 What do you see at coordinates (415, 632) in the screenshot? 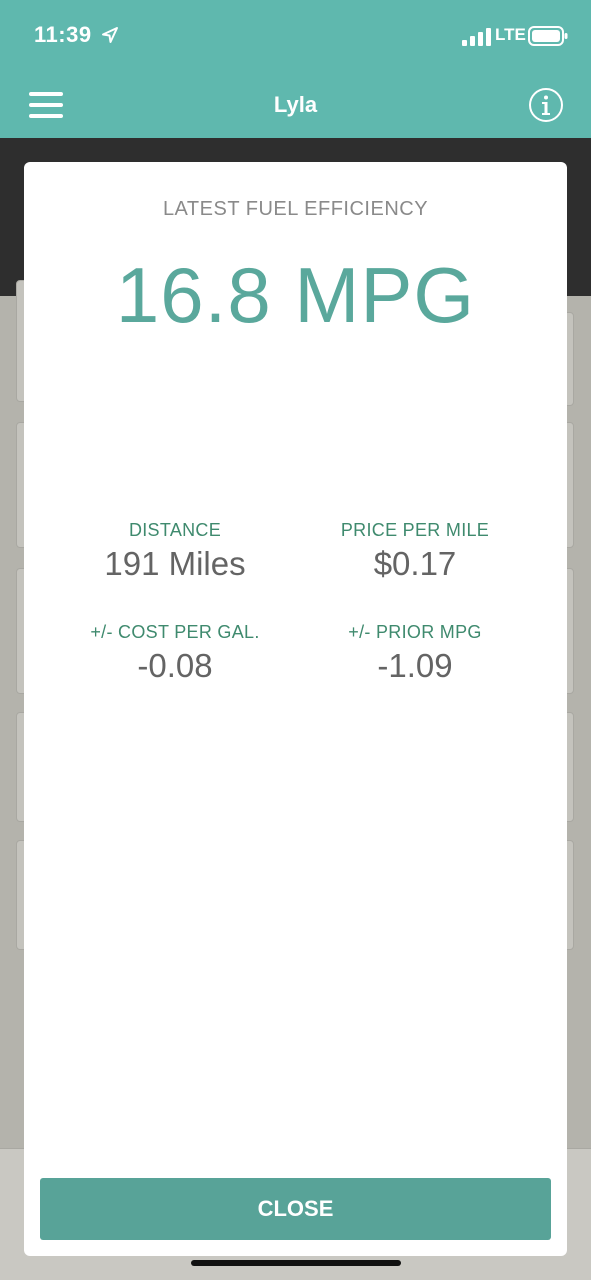
I see `stat-label: +/- PRIOR MPG` at bounding box center [415, 632].